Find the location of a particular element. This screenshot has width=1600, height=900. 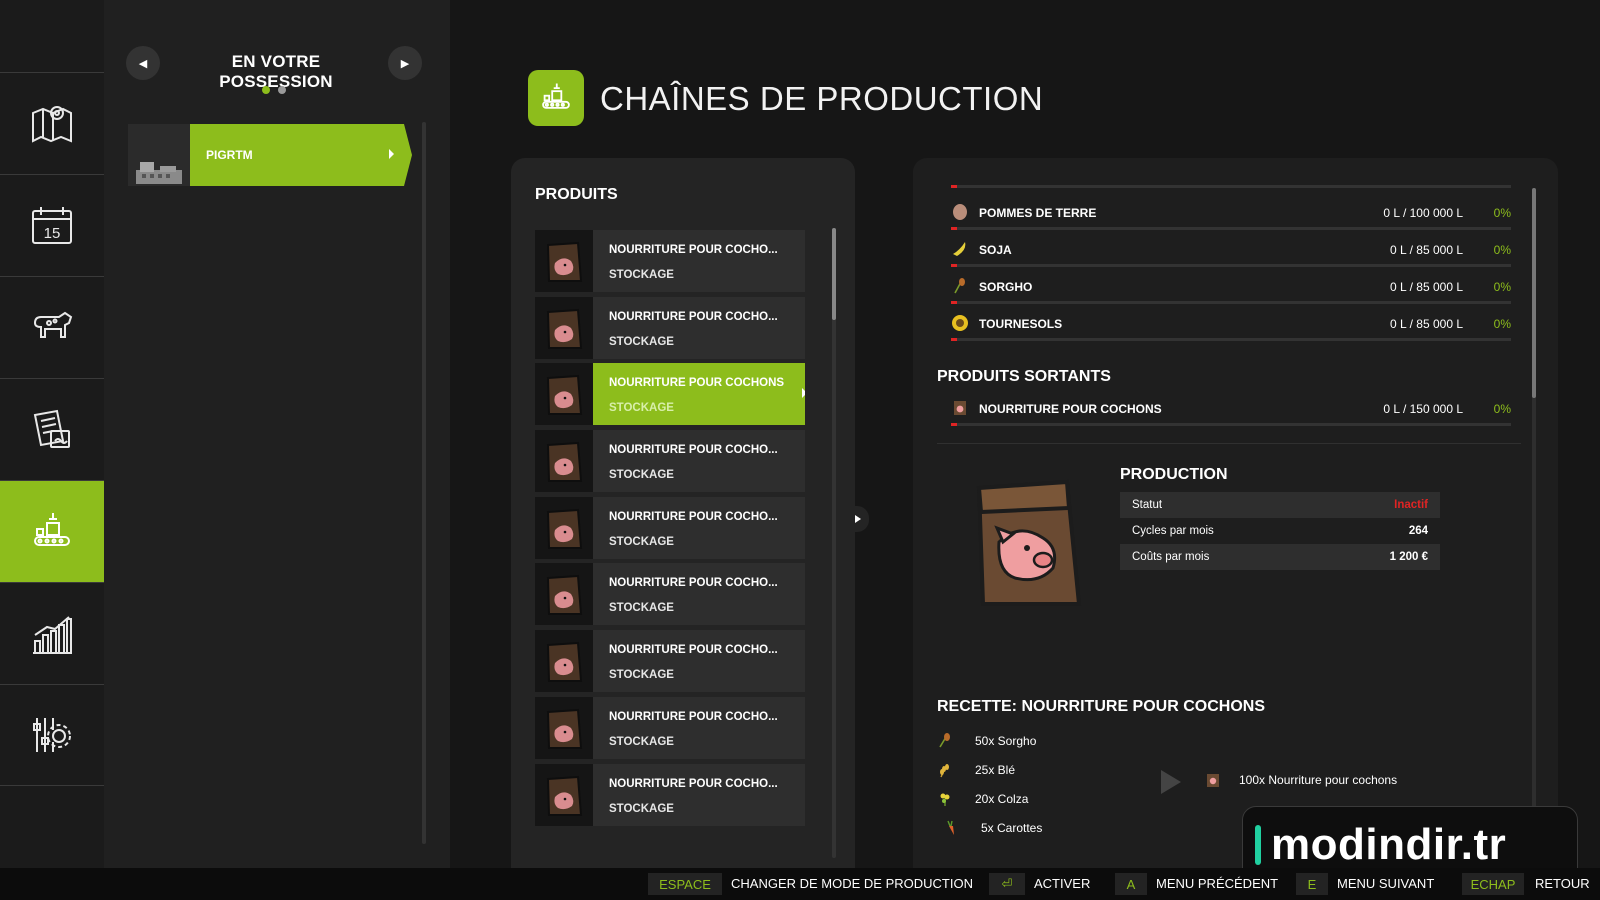

storage-row: SOJA 0 L / 85 000 L 0% is located at coordinates (1231, 252).